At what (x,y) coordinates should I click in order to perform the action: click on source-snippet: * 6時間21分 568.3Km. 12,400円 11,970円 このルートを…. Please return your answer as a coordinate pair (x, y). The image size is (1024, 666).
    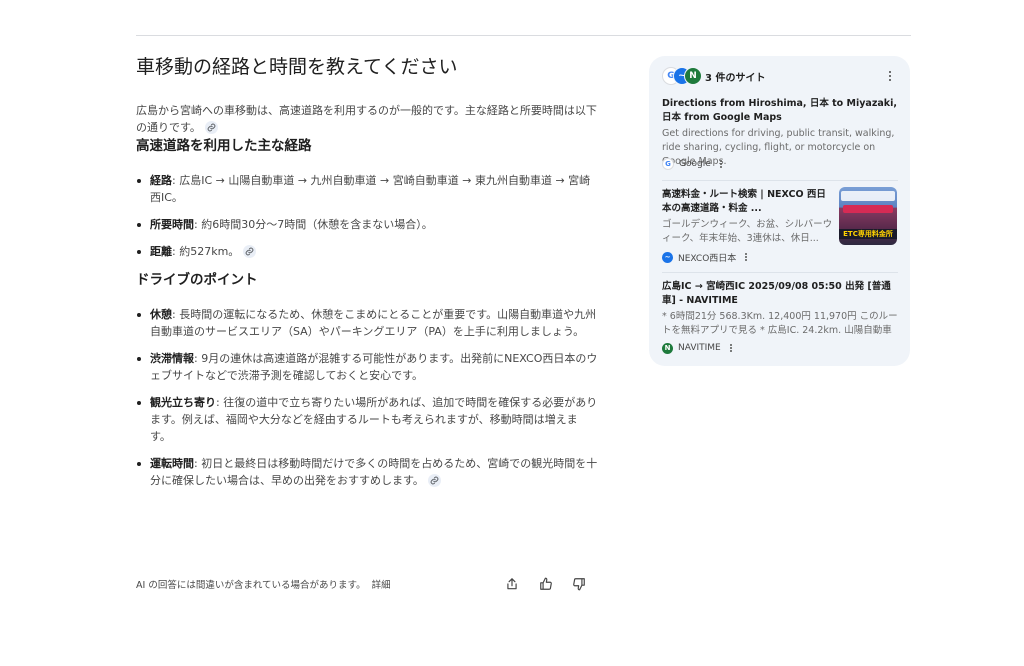
    Looking at the image, I should click on (780, 323).